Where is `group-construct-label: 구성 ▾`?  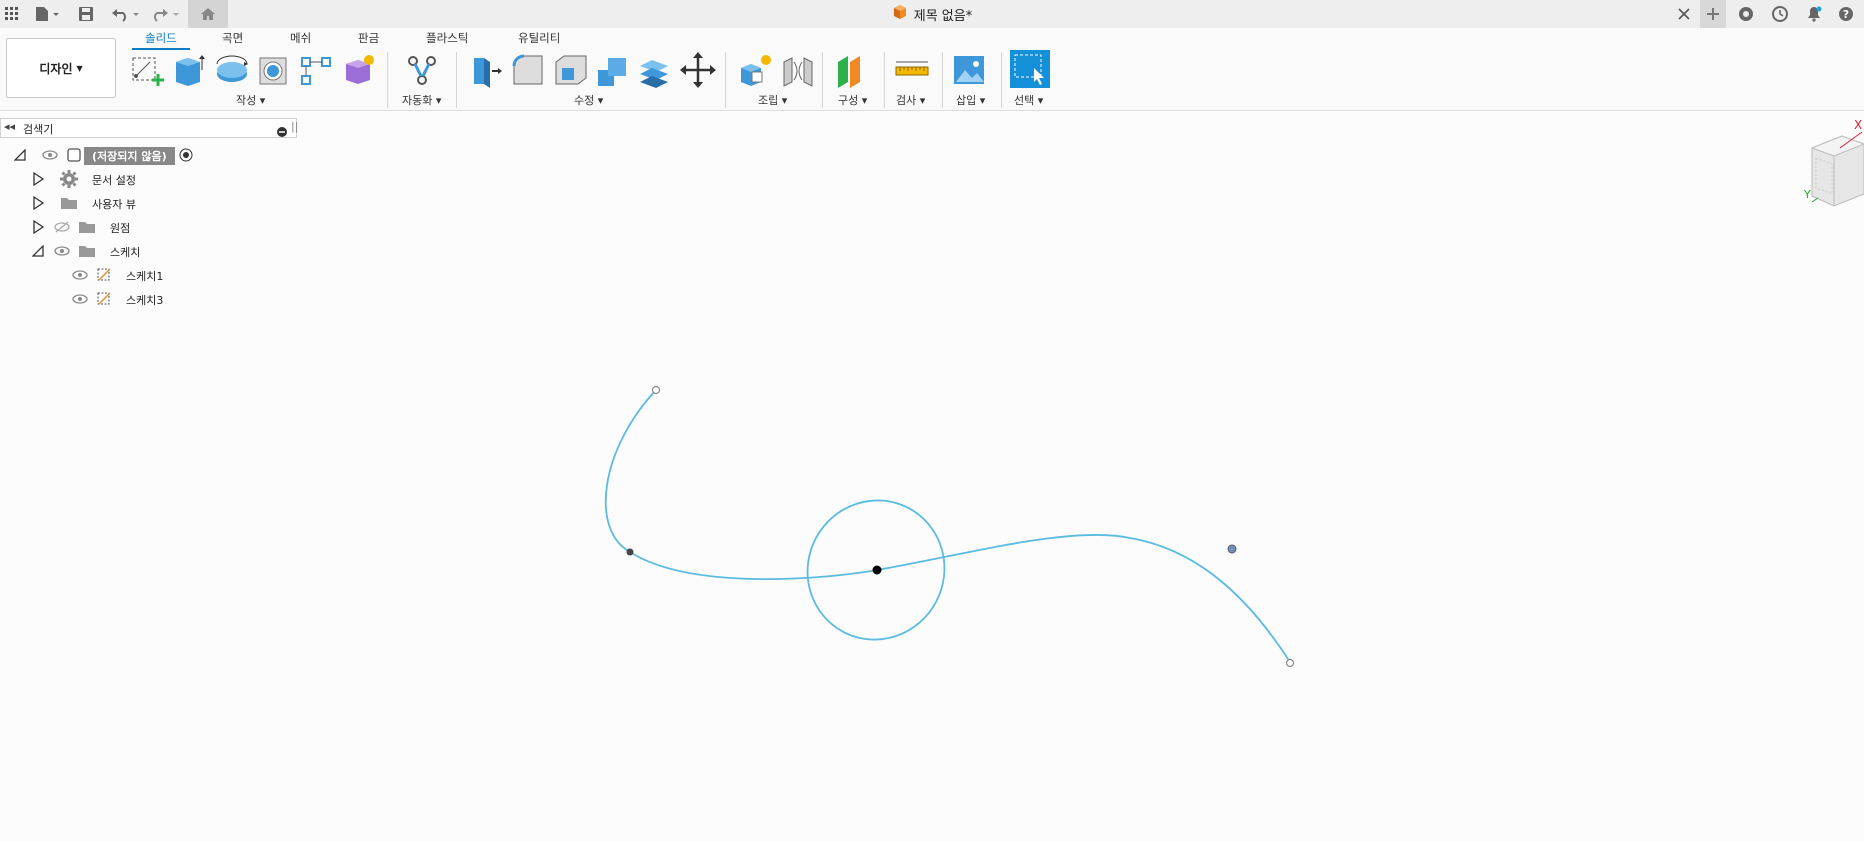
group-construct-label: 구성 ▾ is located at coordinates (852, 100).